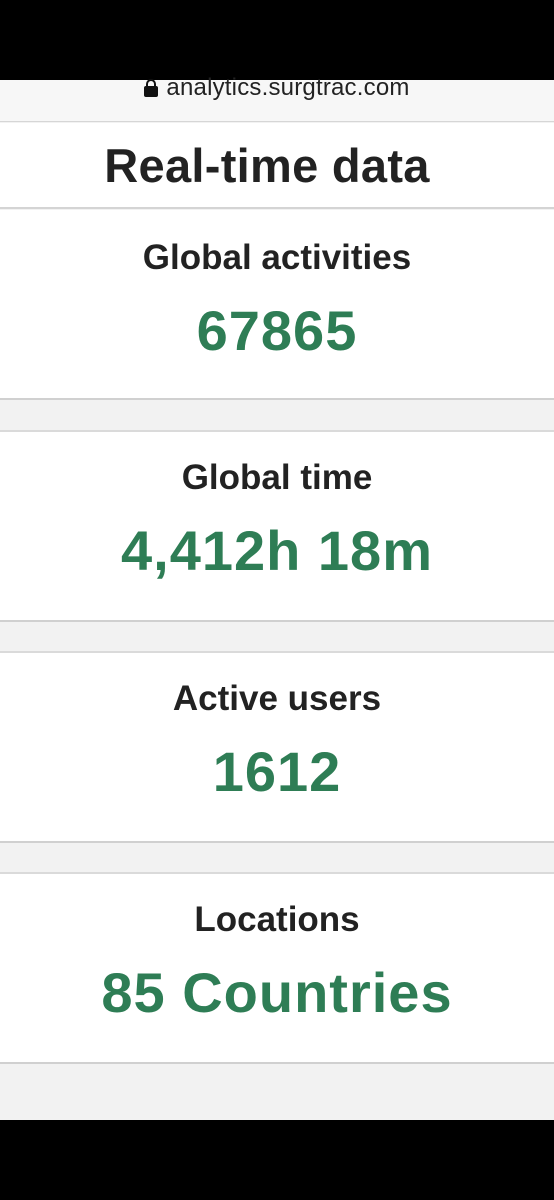  I want to click on stat-value: 85 Countries, so click(277, 992).